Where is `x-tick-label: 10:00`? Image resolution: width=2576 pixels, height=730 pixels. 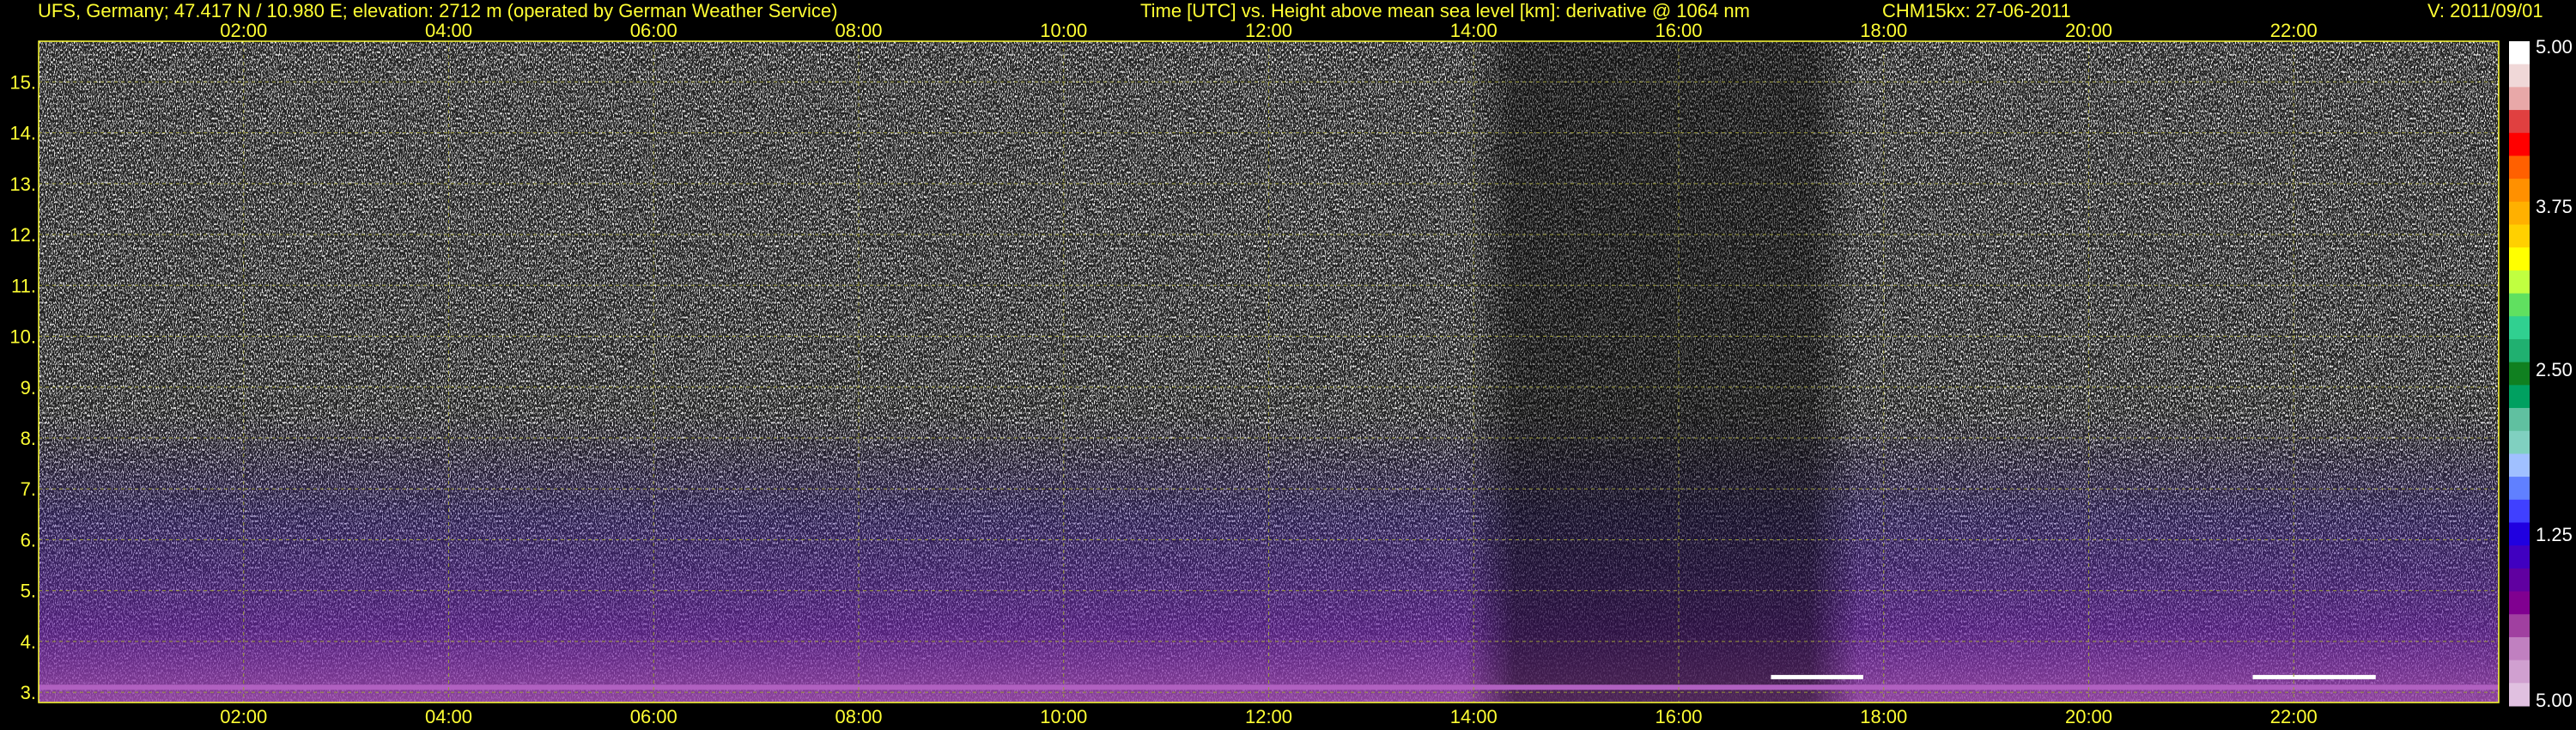 x-tick-label: 10:00 is located at coordinates (1063, 716).